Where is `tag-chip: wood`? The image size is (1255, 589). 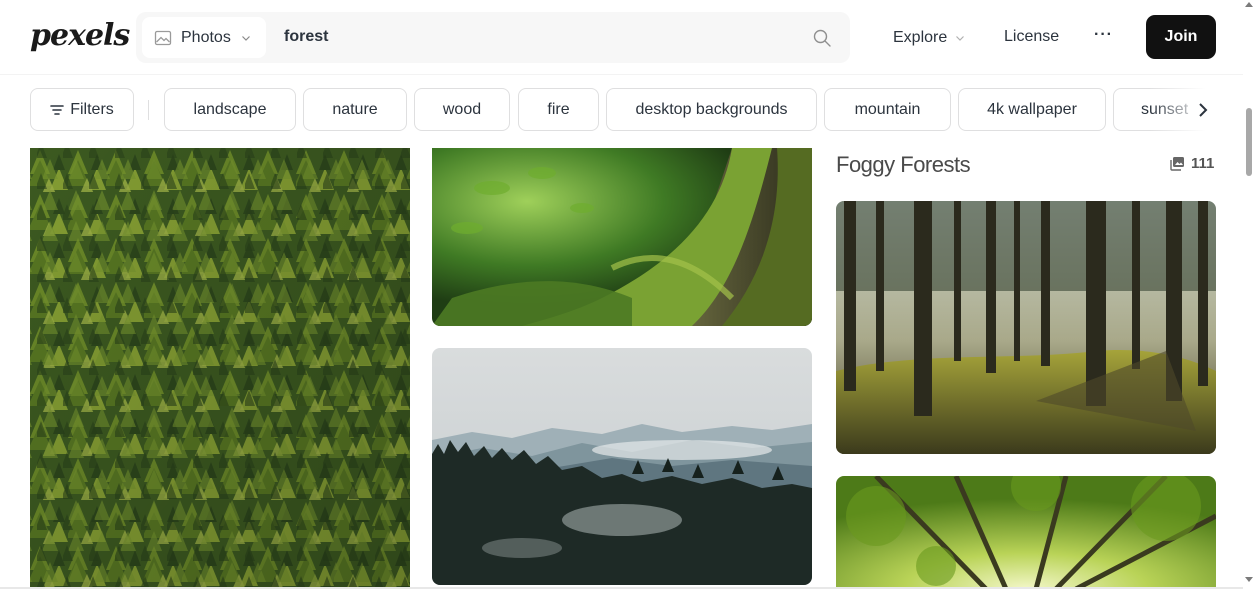 tag-chip: wood is located at coordinates (462, 109).